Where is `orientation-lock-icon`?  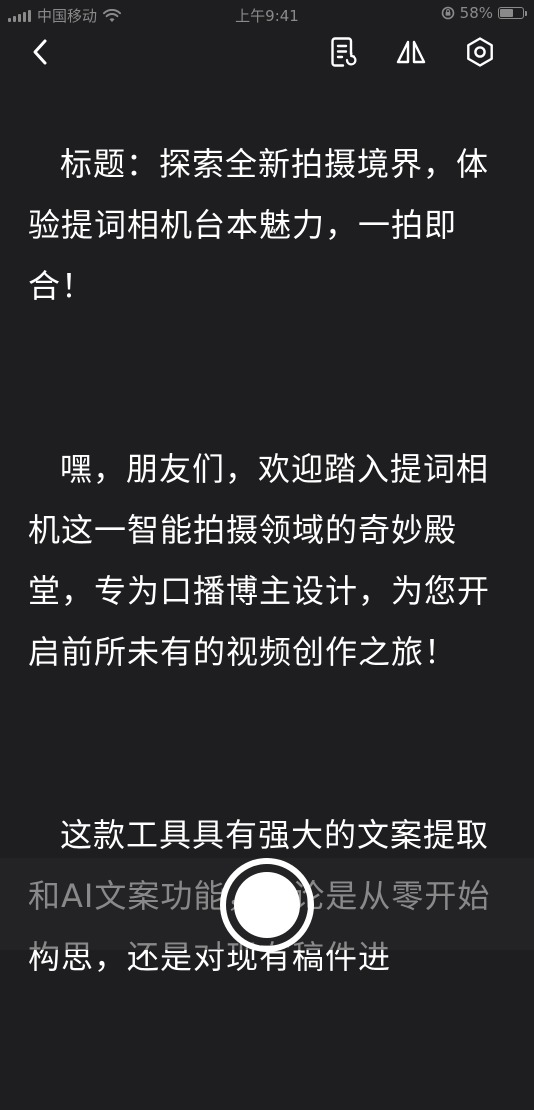 orientation-lock-icon is located at coordinates (447, 13).